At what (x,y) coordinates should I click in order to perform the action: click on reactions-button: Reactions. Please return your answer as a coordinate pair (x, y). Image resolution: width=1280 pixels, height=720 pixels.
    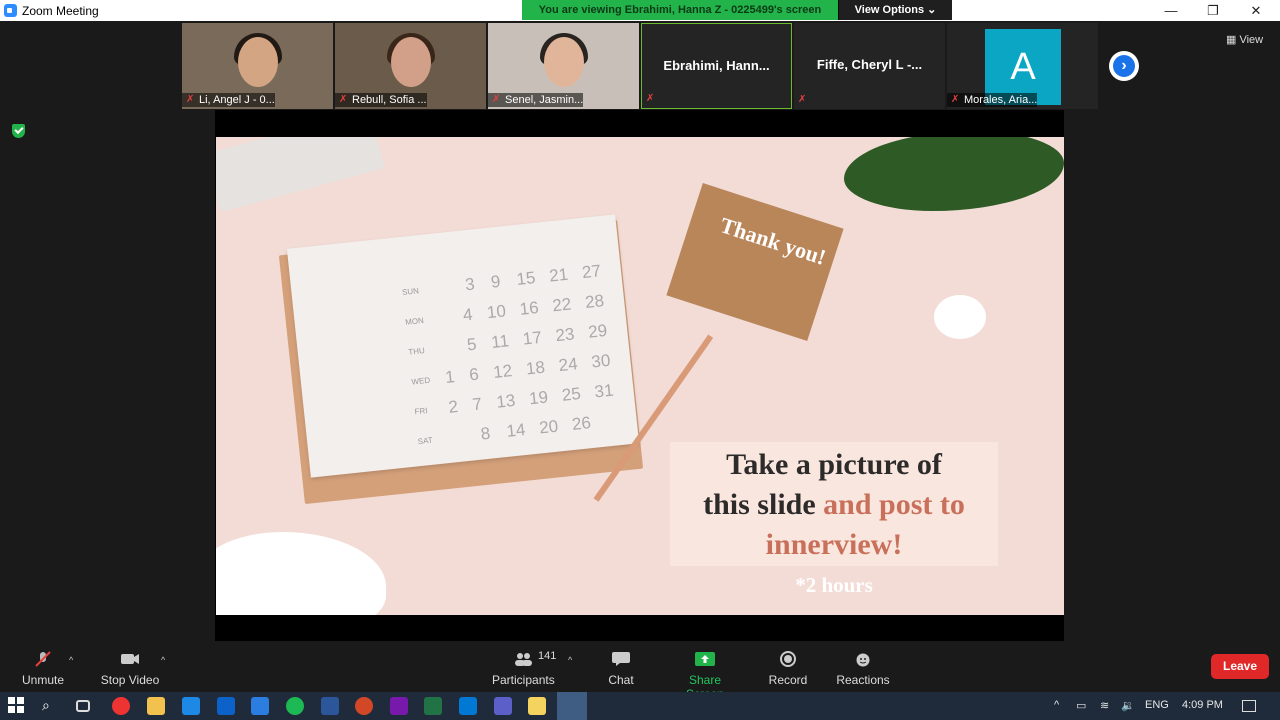
    Looking at the image, I should click on (863, 666).